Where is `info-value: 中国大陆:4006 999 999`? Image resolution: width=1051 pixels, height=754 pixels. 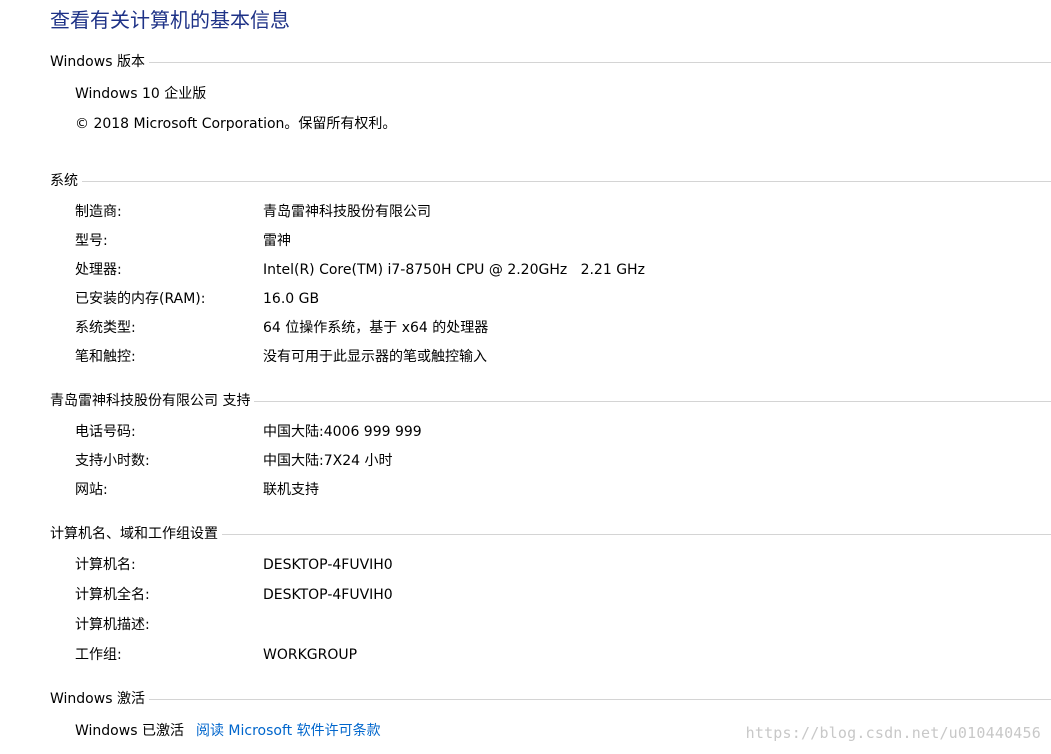
info-value: 中国大陆:4006 999 999 is located at coordinates (342, 432).